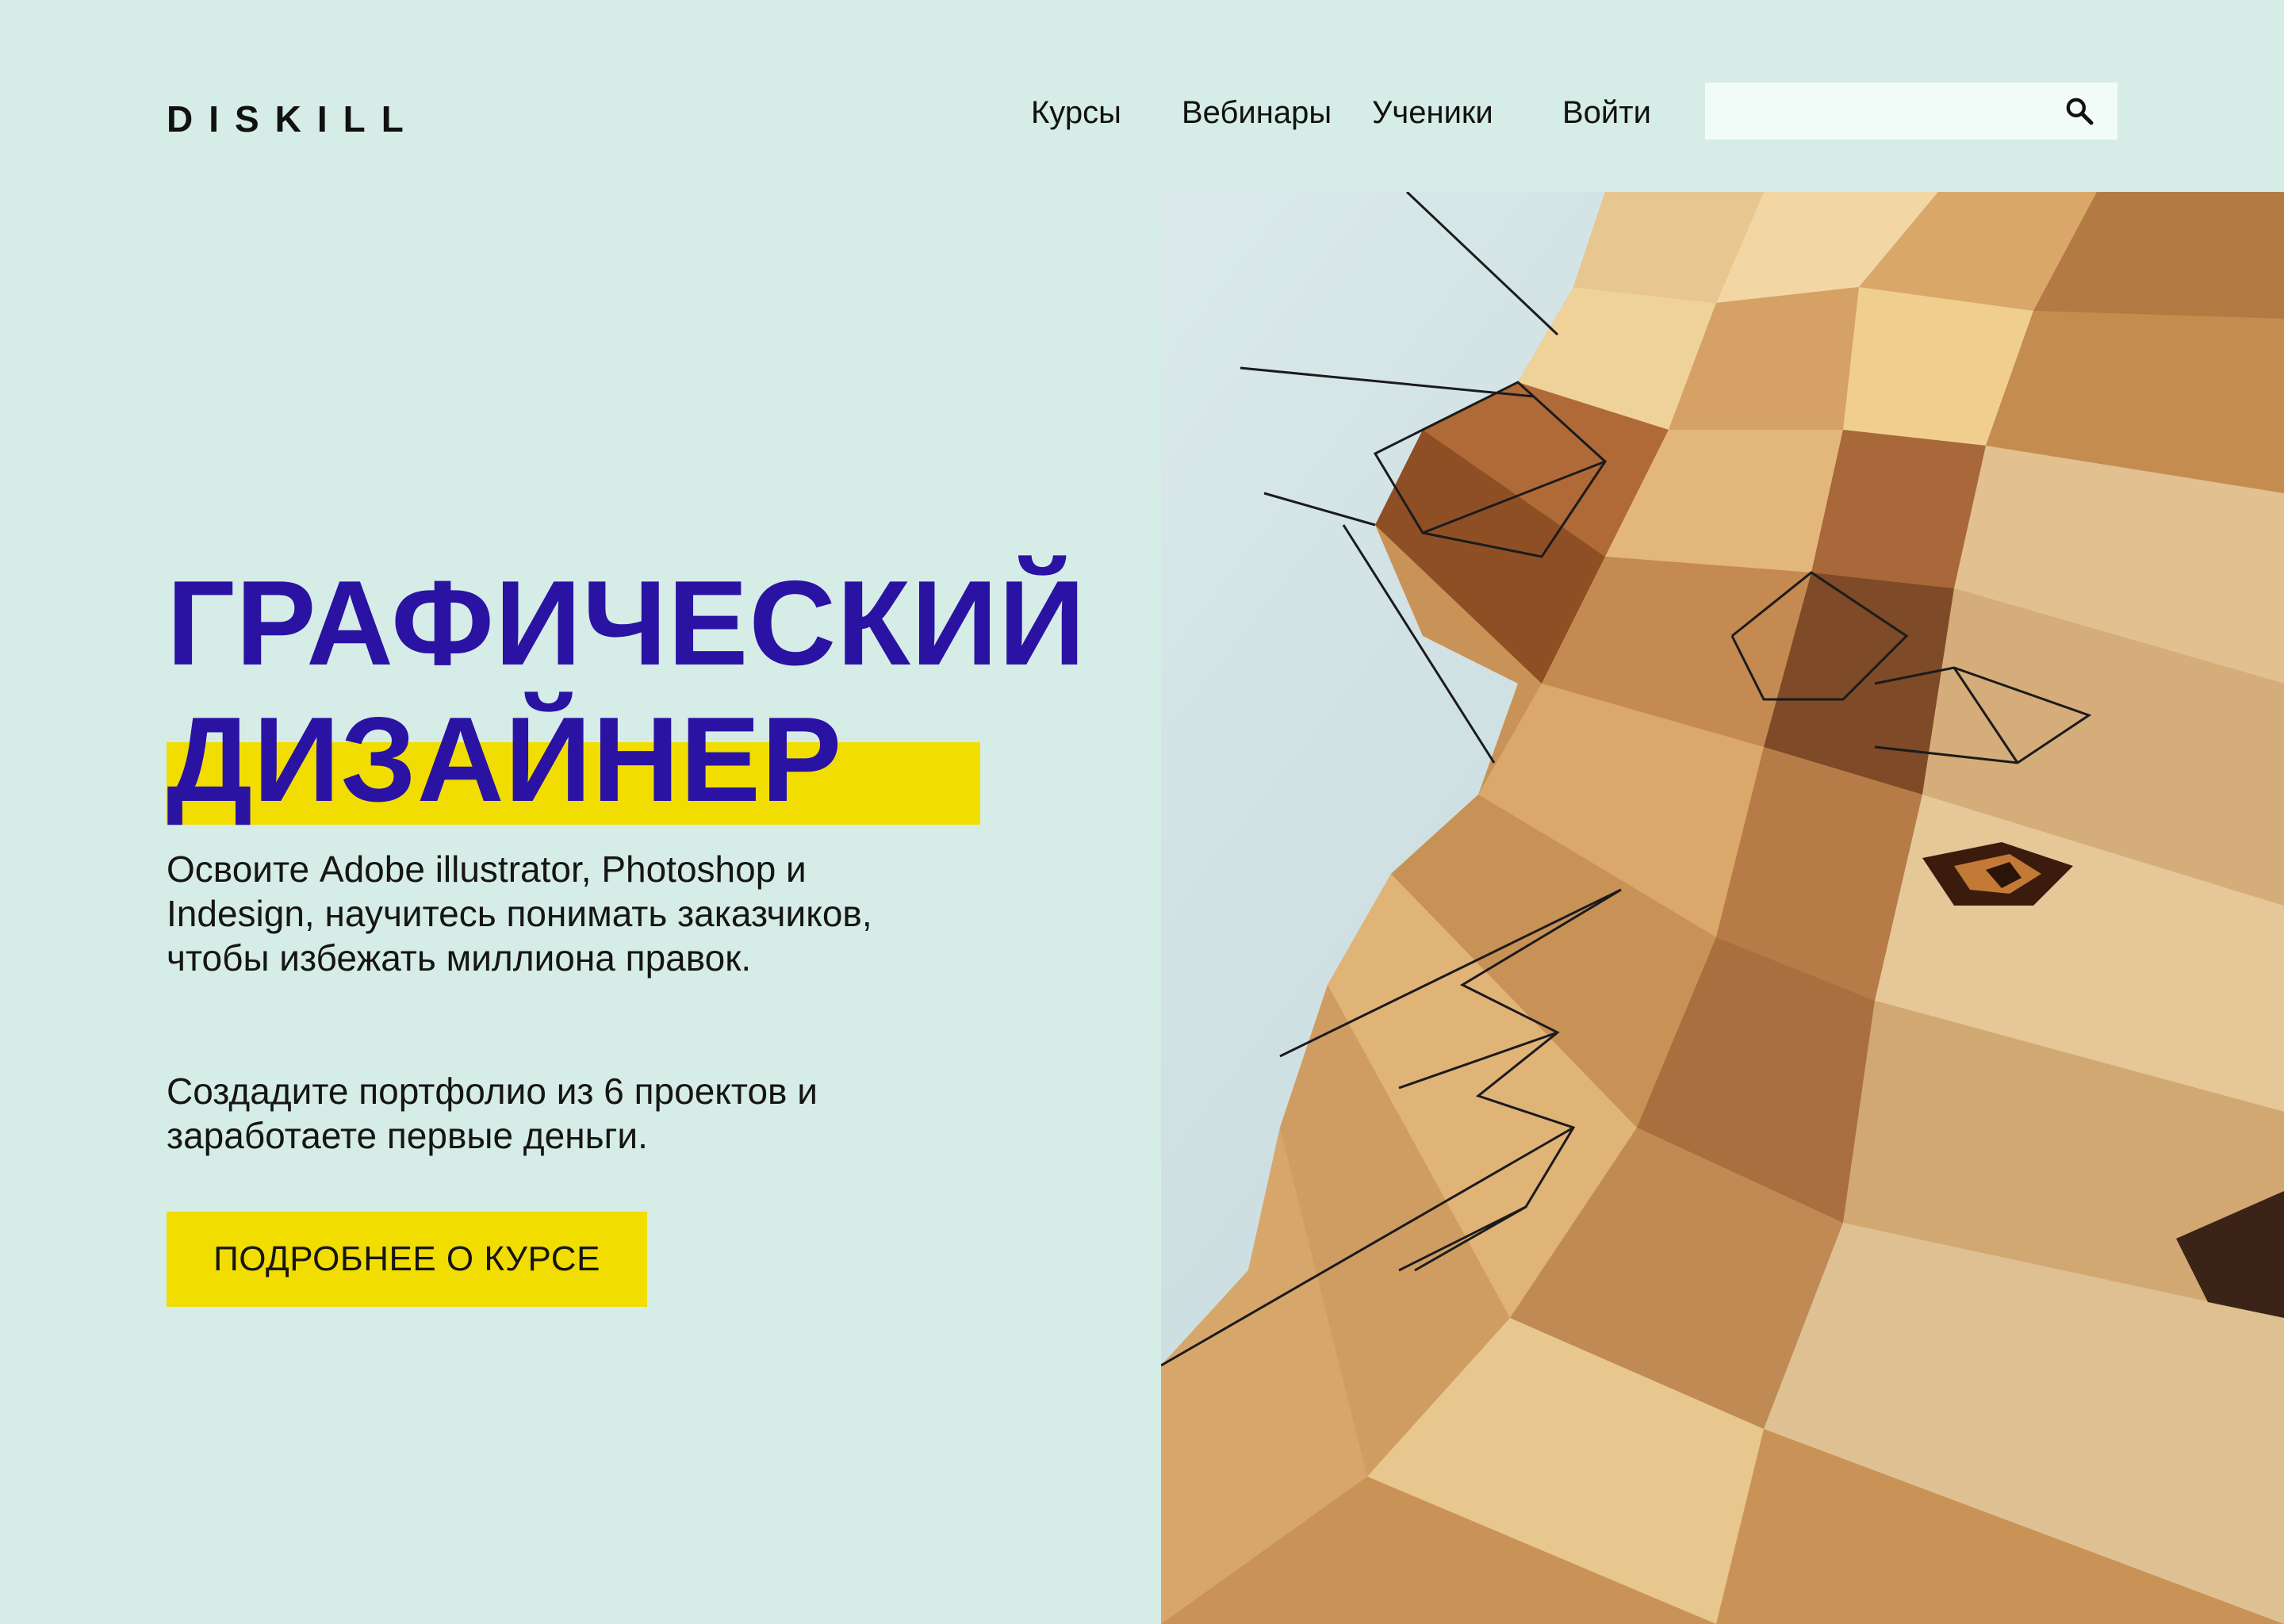  What do you see at coordinates (505, 759) in the screenshot?
I see `hero-title-line2: ДИЗАЙНЕР` at bounding box center [505, 759].